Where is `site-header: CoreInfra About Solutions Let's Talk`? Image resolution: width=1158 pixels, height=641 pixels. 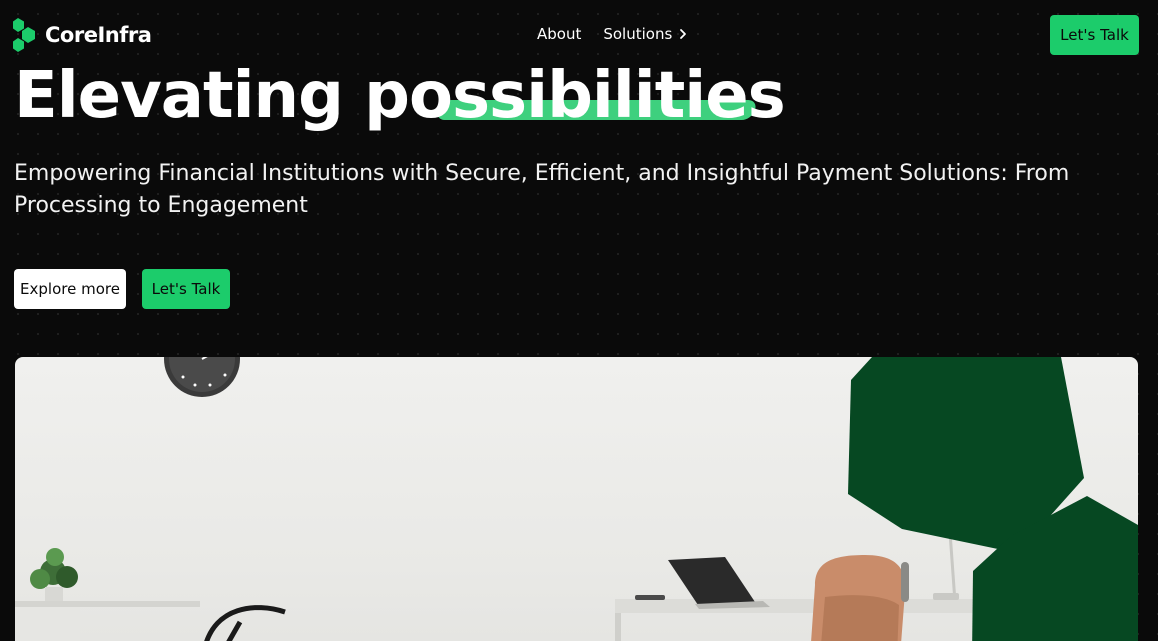
site-header: CoreInfra About Solutions Let's Talk is located at coordinates (579, 36).